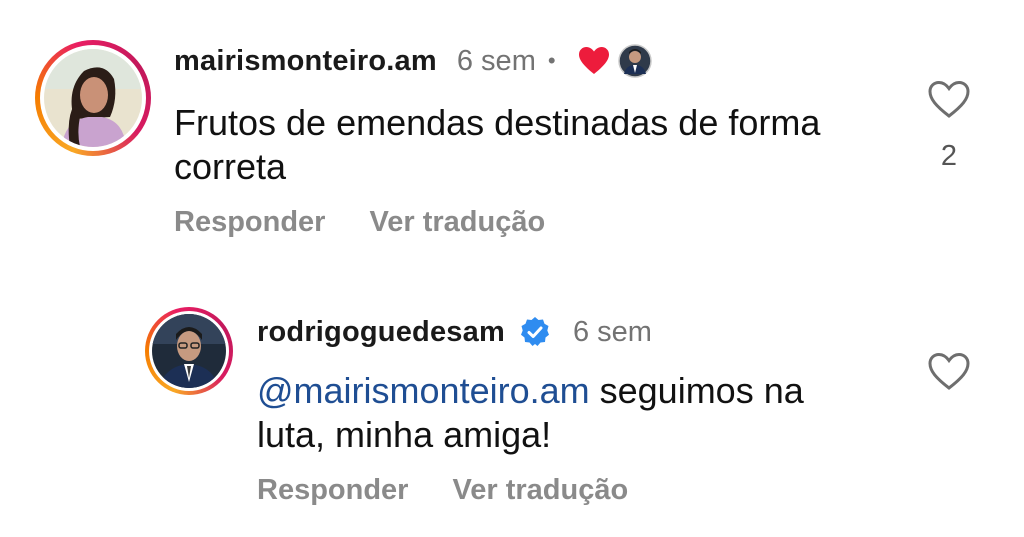  What do you see at coordinates (535, 332) in the screenshot?
I see `verified-badge-icon` at bounding box center [535, 332].